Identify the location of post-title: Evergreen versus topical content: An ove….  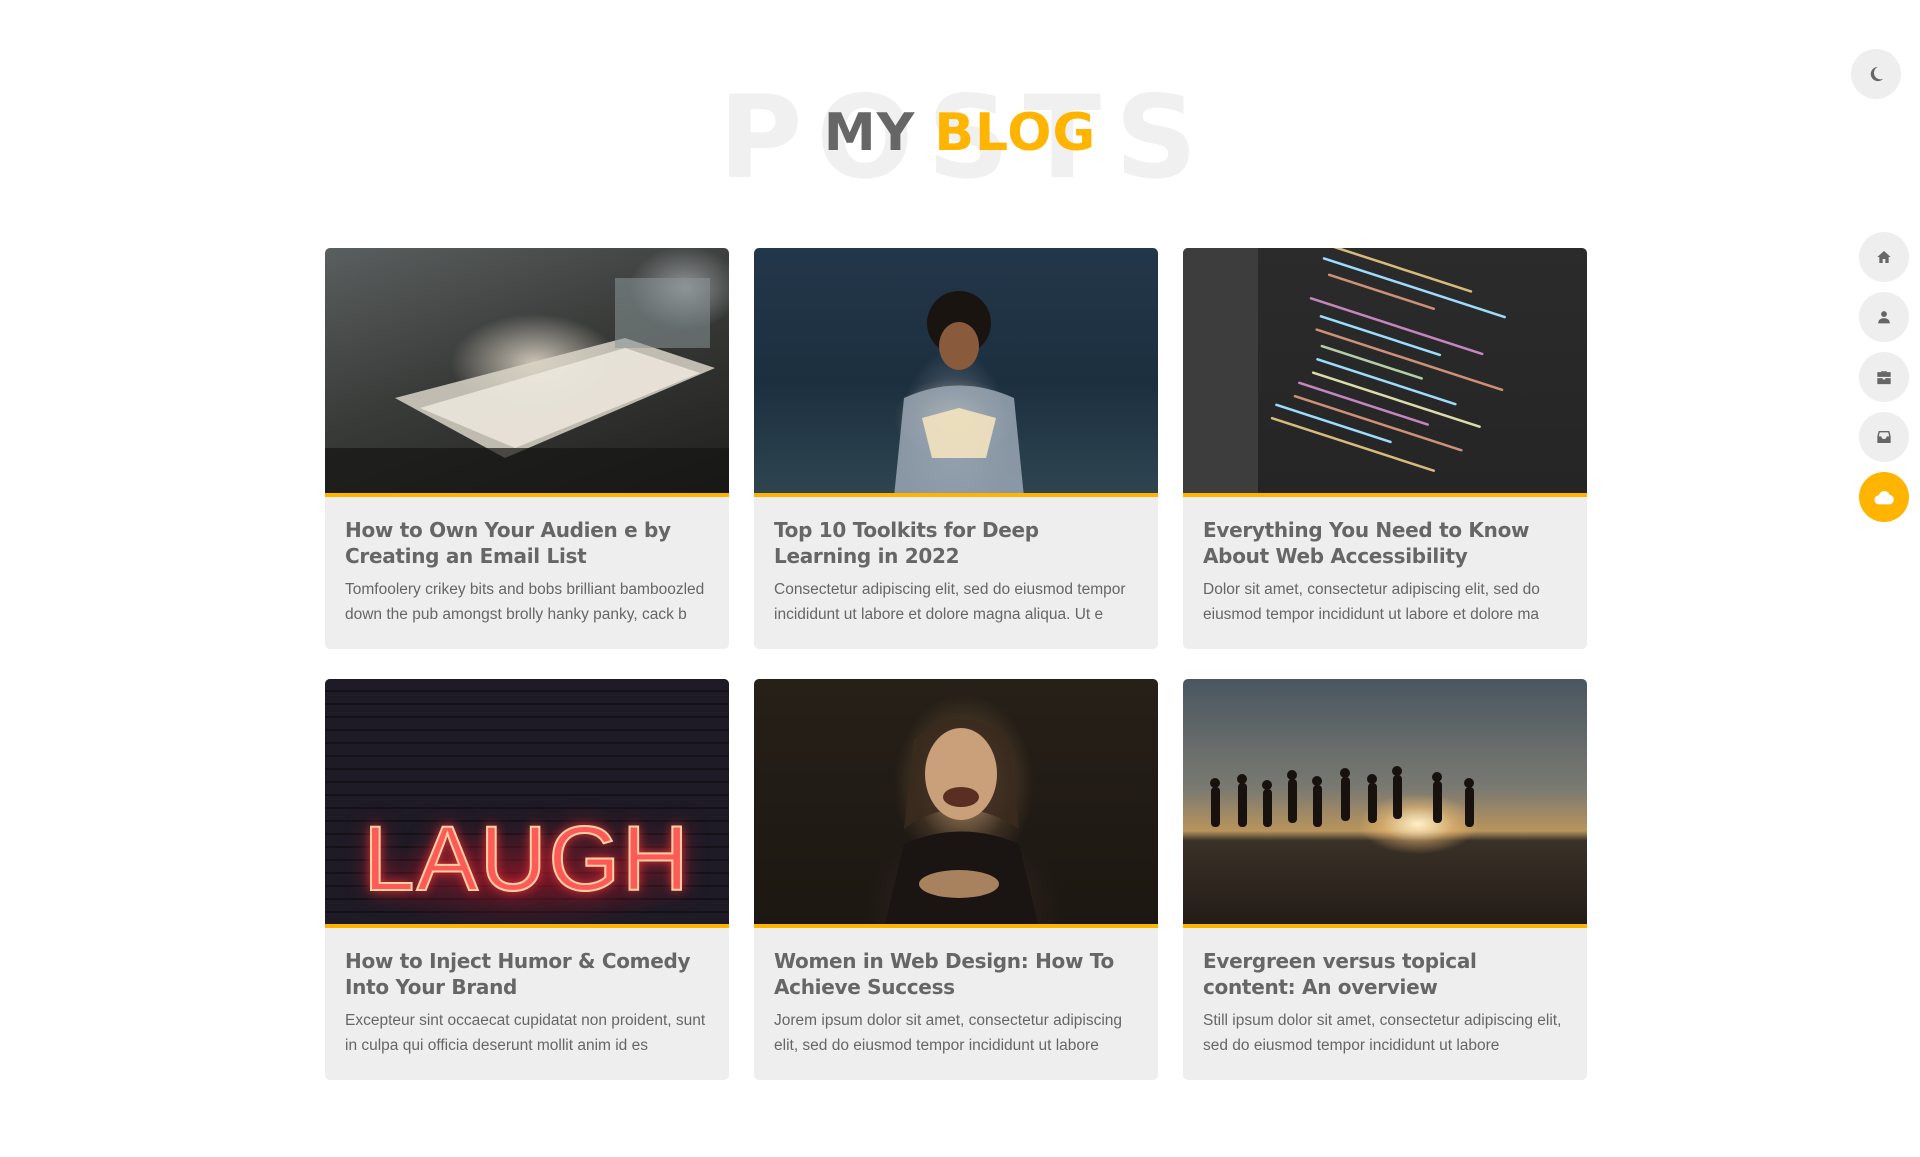
(1385, 974).